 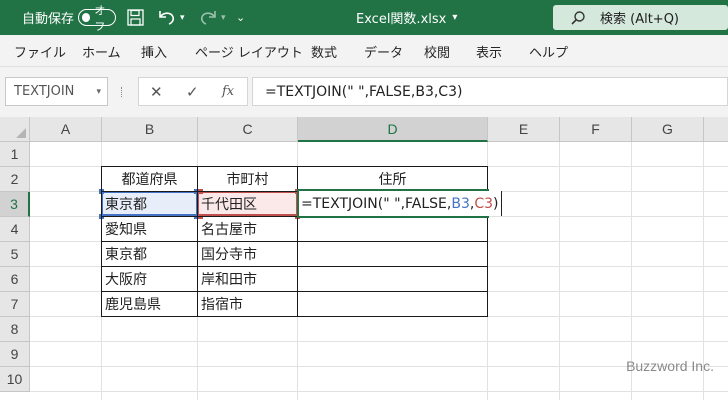 I want to click on tab-page-layout: ページ レイアウト, so click(x=249, y=51).